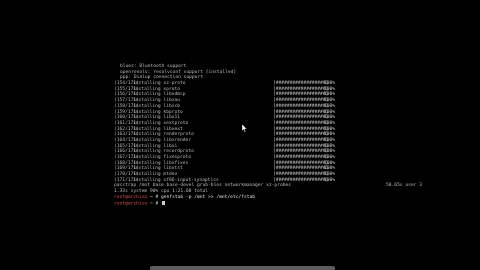 The image size is (480, 270). I want to click on prompt-command: ~ # genfstab -p /mnt >> /mnt/etc/fstab, so click(201, 197).